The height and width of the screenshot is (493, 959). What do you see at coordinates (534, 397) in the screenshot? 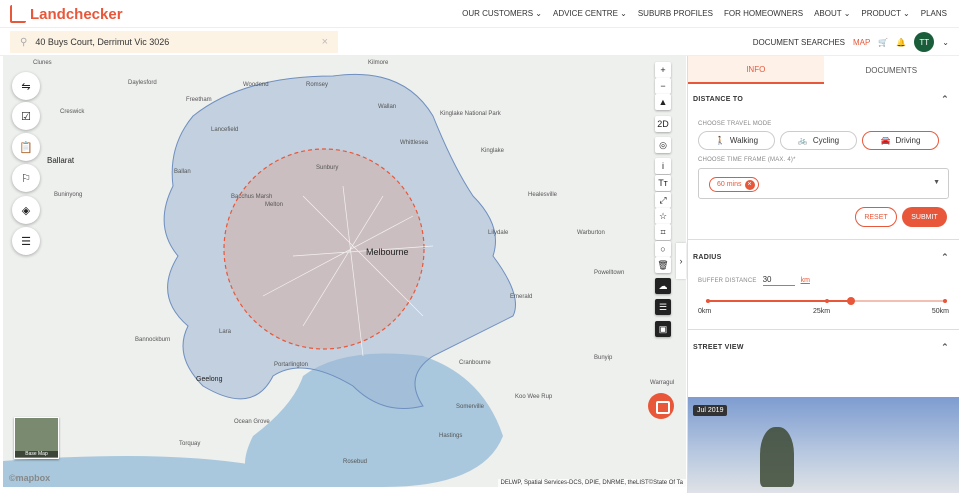
I see `svg-text: Koo Wee Rup` at bounding box center [534, 397].